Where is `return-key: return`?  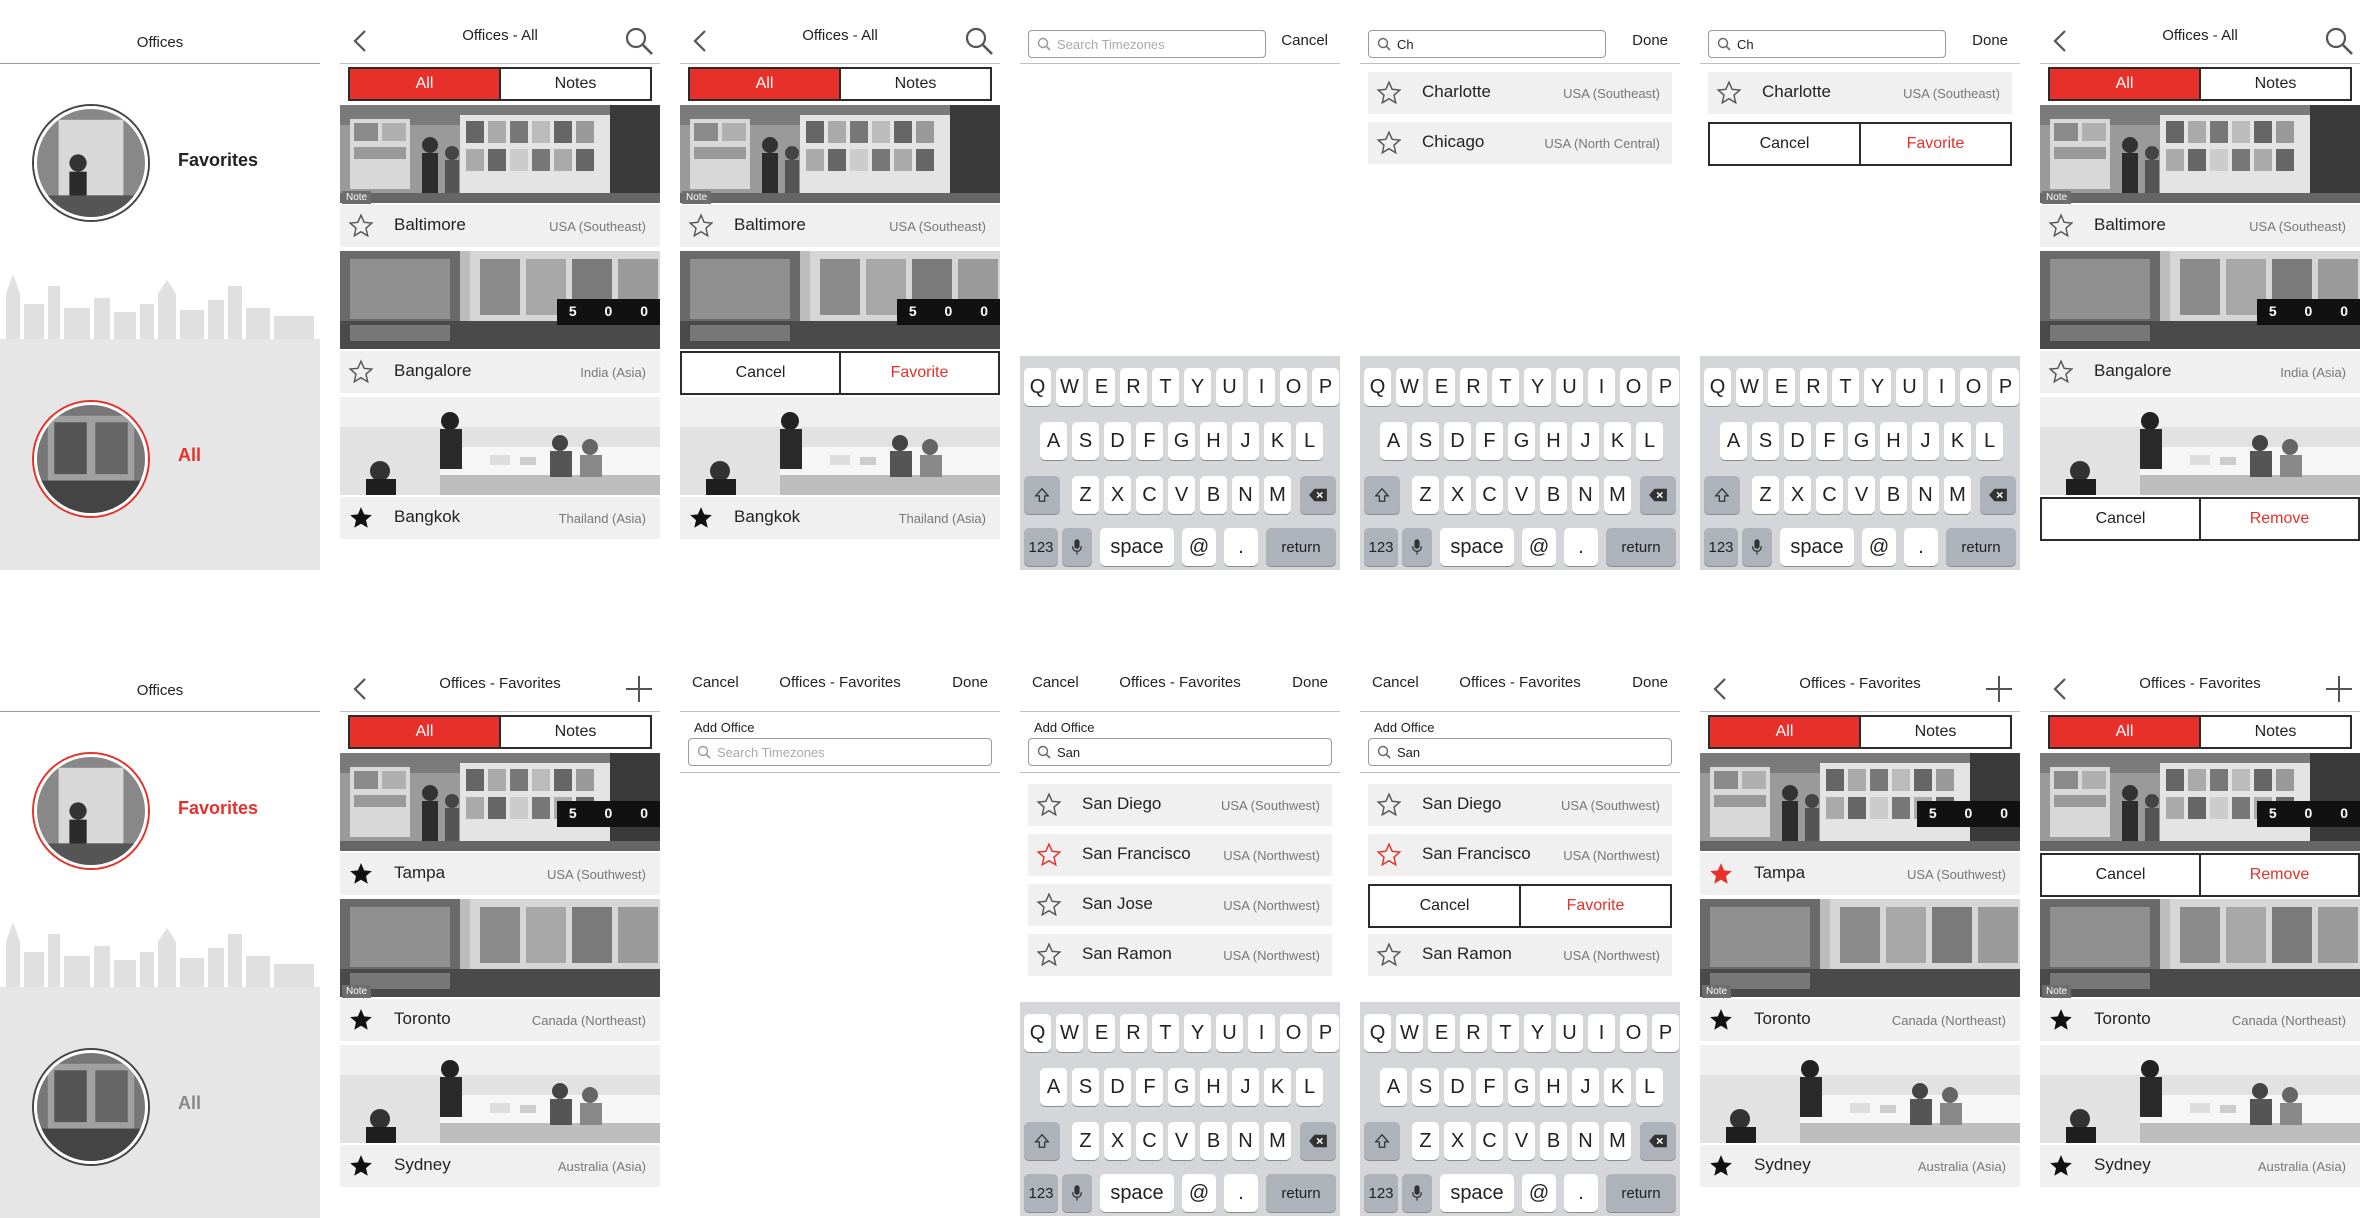 return-key: return is located at coordinates (1301, 547).